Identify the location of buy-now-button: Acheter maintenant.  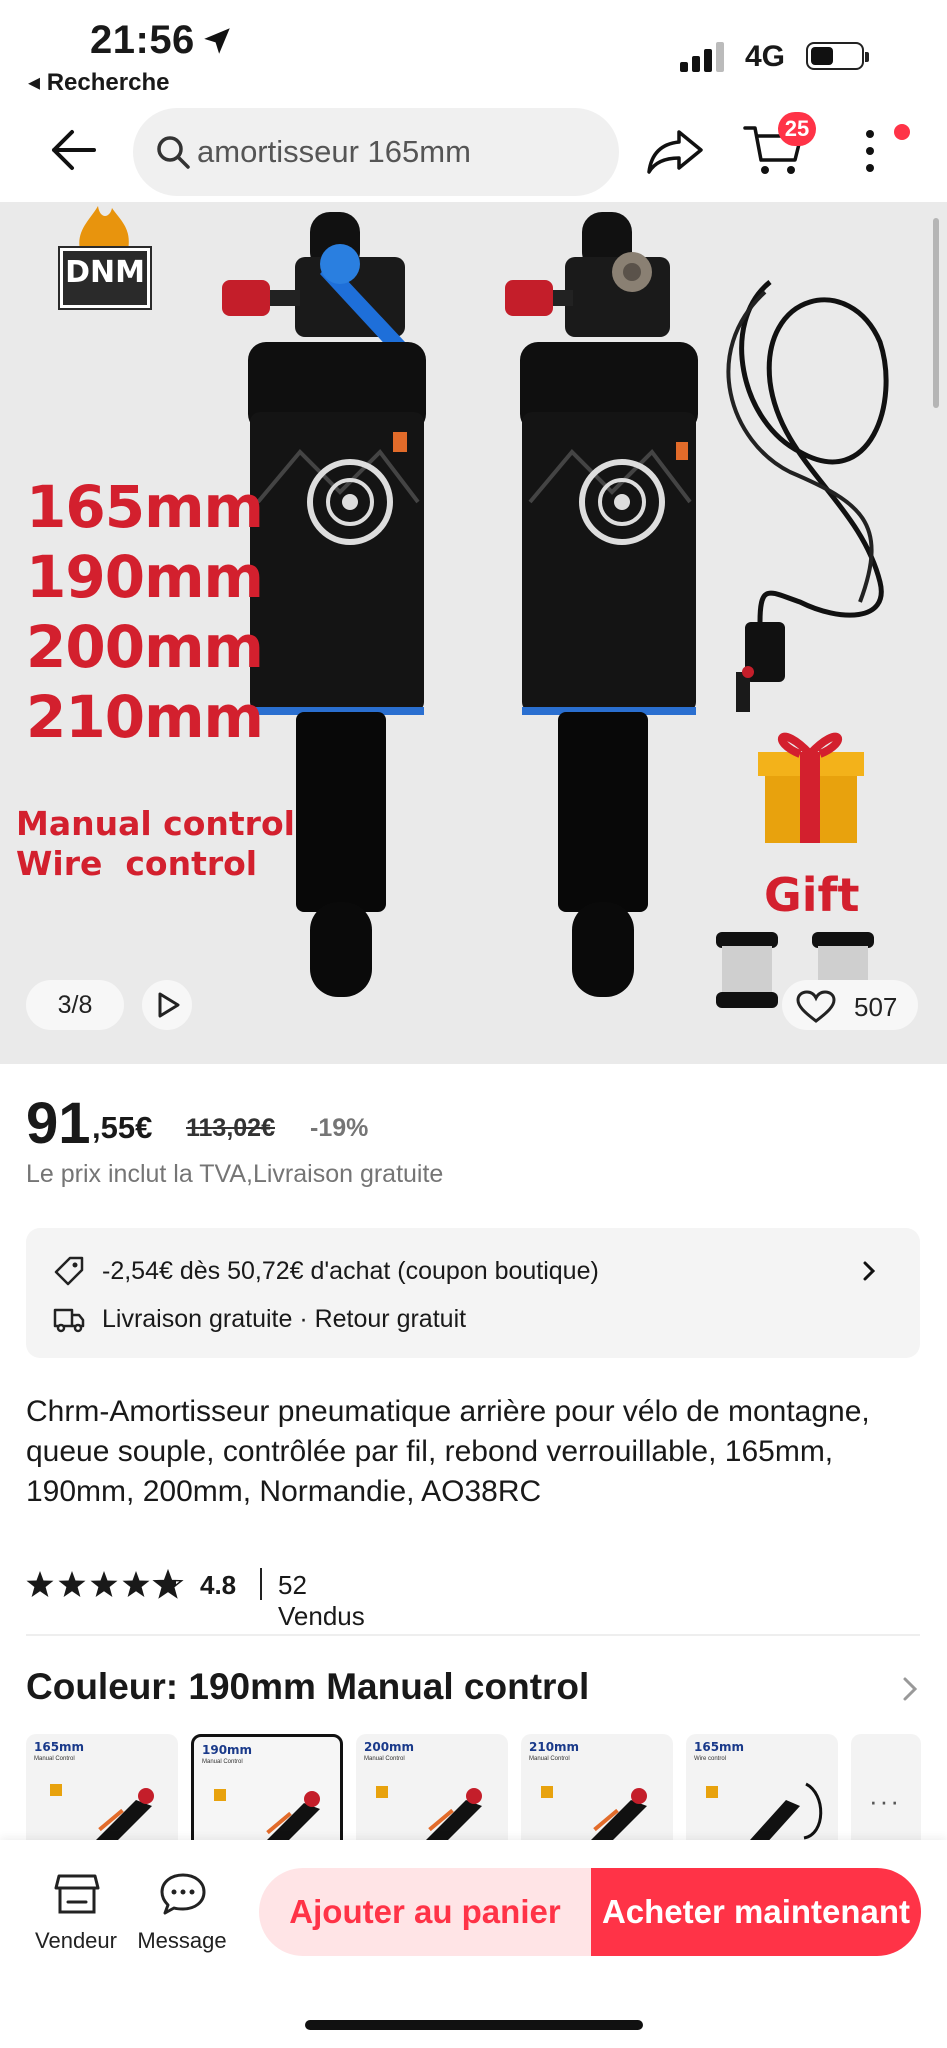
(756, 1912).